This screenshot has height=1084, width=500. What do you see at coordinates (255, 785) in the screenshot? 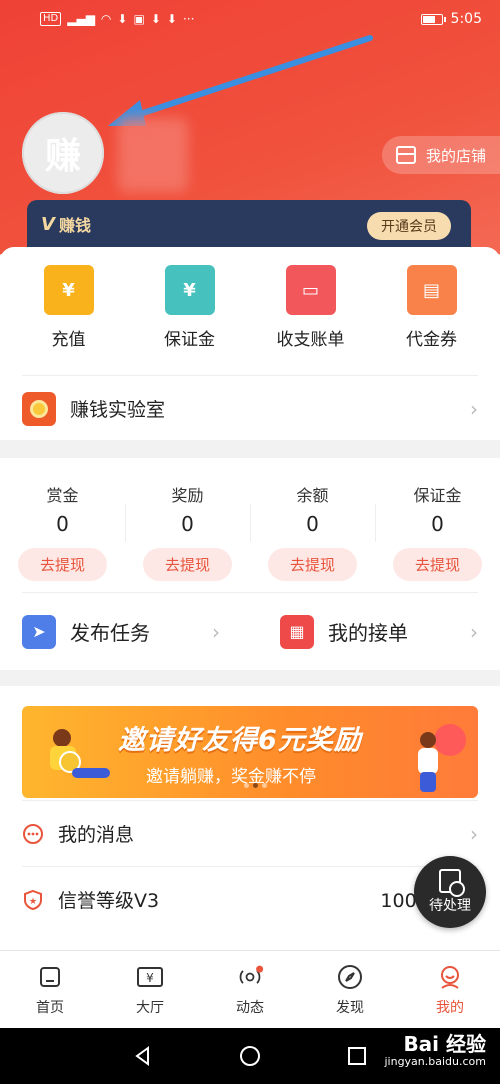
I see `banner-pager` at bounding box center [255, 785].